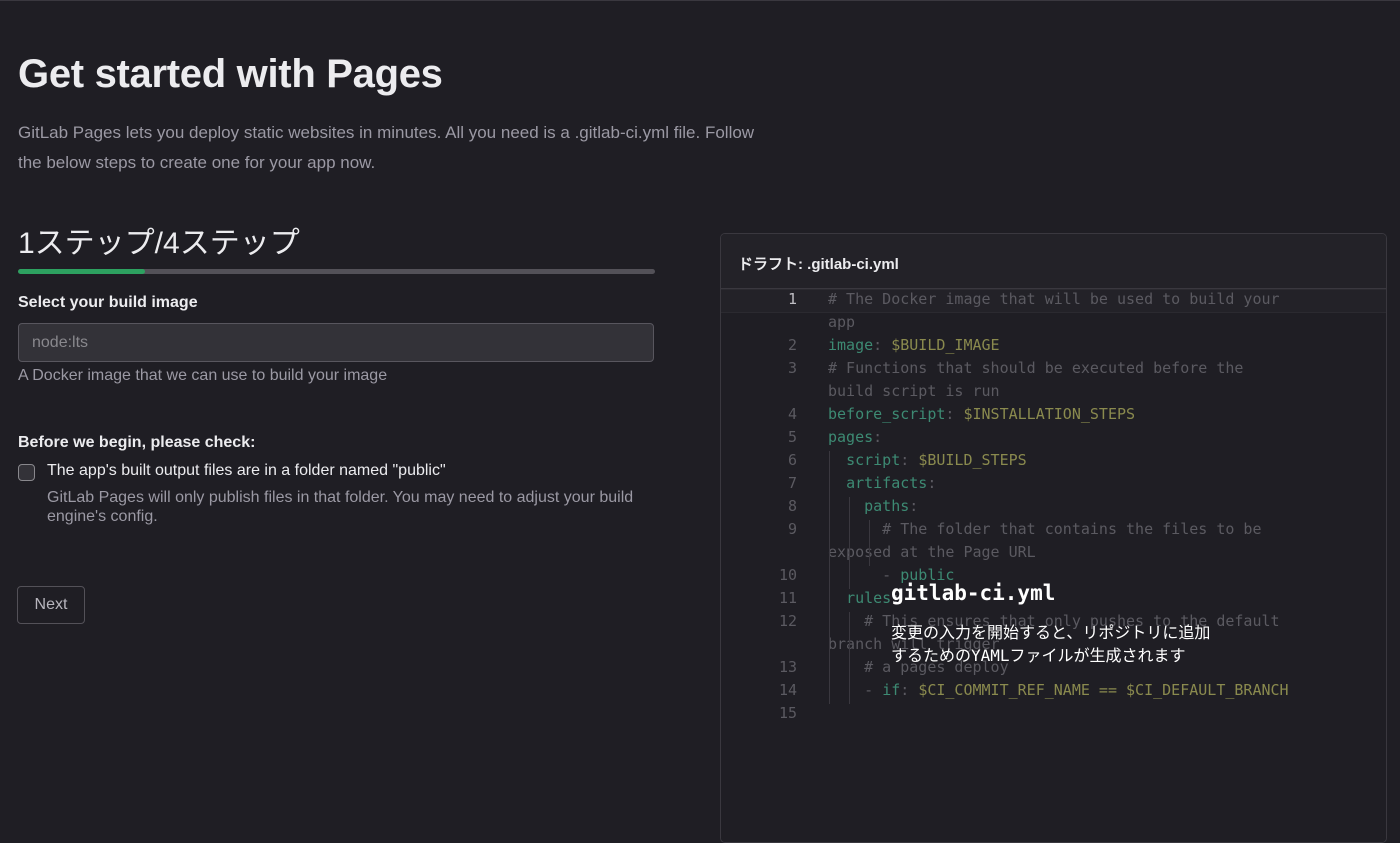  What do you see at coordinates (818, 264) in the screenshot?
I see `editor-title: ドラフト: .gitlab-ci.yml` at bounding box center [818, 264].